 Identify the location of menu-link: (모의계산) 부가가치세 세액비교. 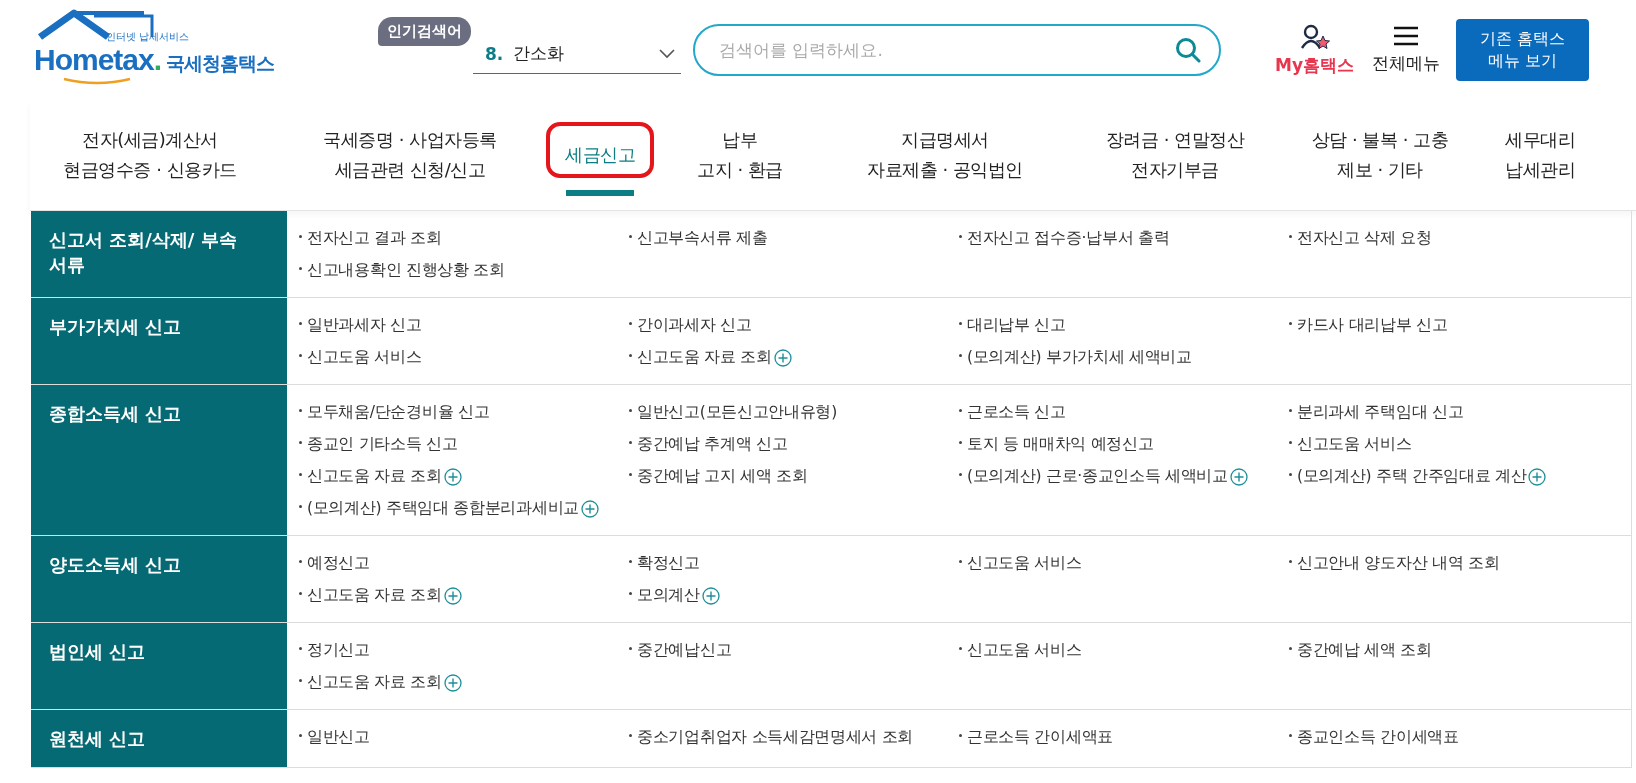
(1122, 357).